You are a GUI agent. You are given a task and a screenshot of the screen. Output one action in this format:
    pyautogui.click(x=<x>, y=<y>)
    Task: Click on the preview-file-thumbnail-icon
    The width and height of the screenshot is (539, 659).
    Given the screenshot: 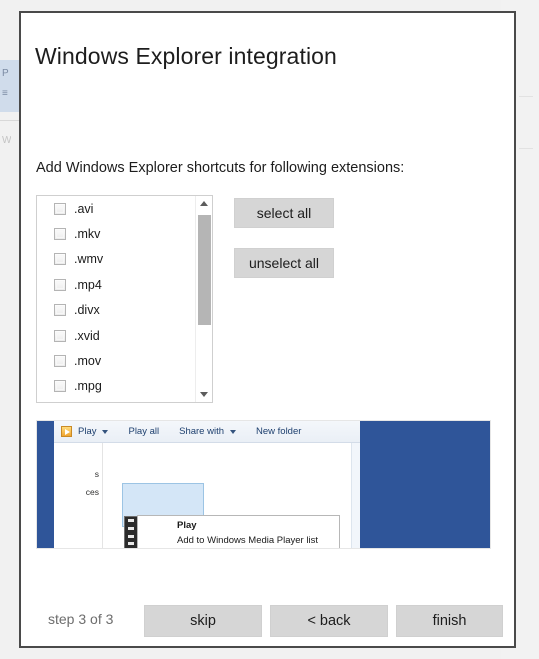 What is the action you would take?
    pyautogui.click(x=131, y=532)
    